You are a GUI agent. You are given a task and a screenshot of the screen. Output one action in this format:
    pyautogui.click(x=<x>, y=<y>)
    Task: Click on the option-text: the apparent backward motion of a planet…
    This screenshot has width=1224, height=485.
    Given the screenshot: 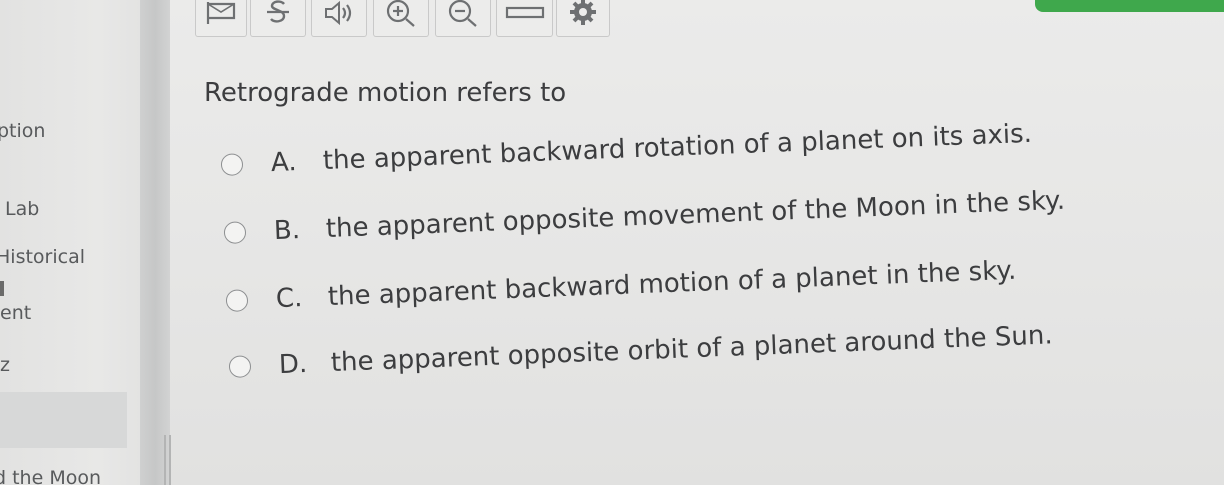 What is the action you would take?
    pyautogui.click(x=672, y=284)
    